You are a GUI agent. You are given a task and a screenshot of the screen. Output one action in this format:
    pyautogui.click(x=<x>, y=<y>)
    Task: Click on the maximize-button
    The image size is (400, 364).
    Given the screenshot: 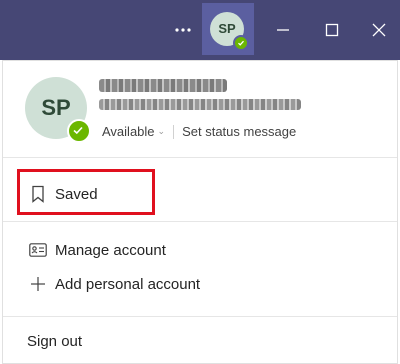 What is the action you would take?
    pyautogui.click(x=332, y=30)
    